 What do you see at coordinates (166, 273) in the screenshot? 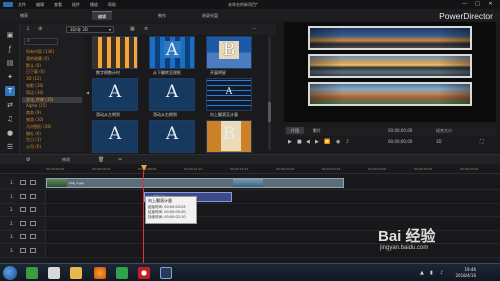
I see `app-powerdirector-icon` at bounding box center [166, 273].